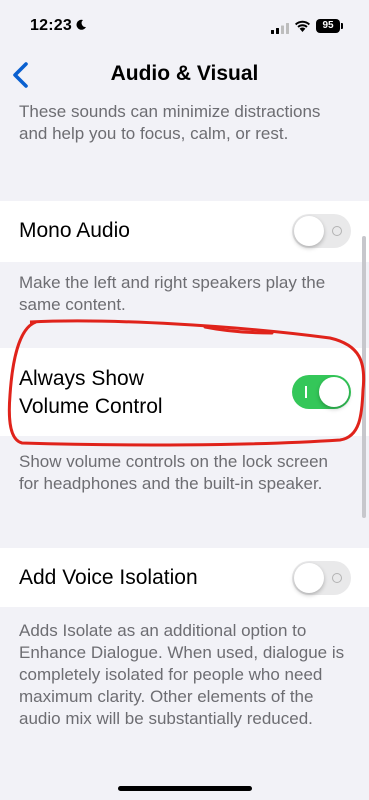 The width and height of the screenshot is (369, 800). I want to click on page-title: Audio & Visual, so click(184, 73).